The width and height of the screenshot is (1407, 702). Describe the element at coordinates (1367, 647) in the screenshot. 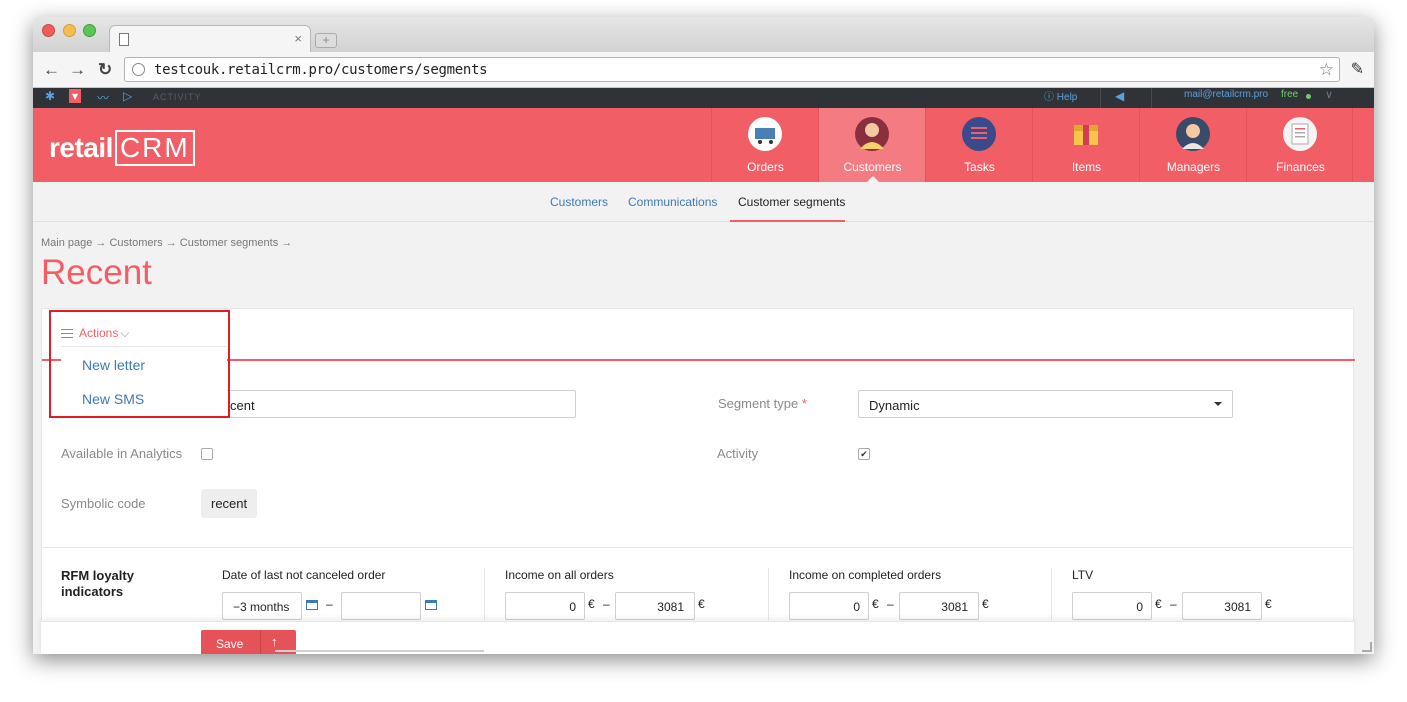

I see `window-resize-handle` at that location.